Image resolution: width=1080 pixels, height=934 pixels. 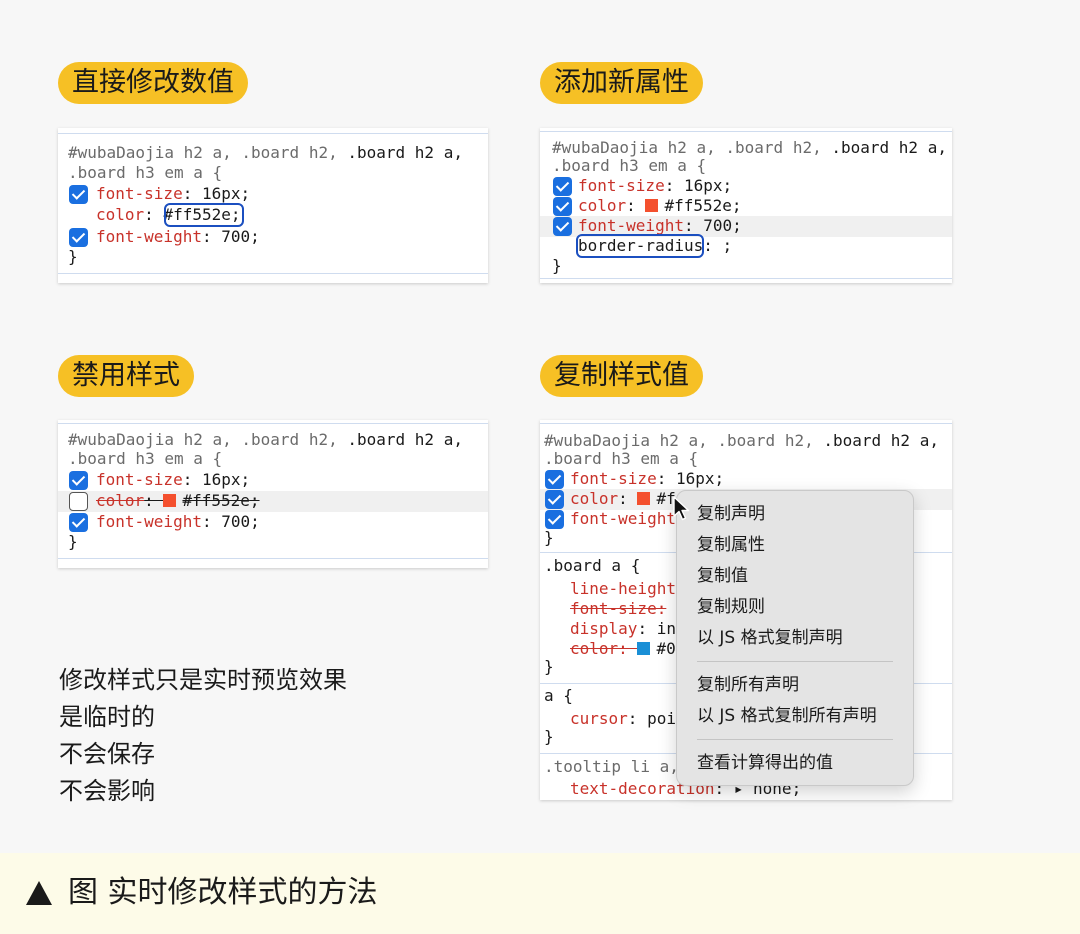 I want to click on decl-cursor: cursor: poi, so click(x=623, y=719).